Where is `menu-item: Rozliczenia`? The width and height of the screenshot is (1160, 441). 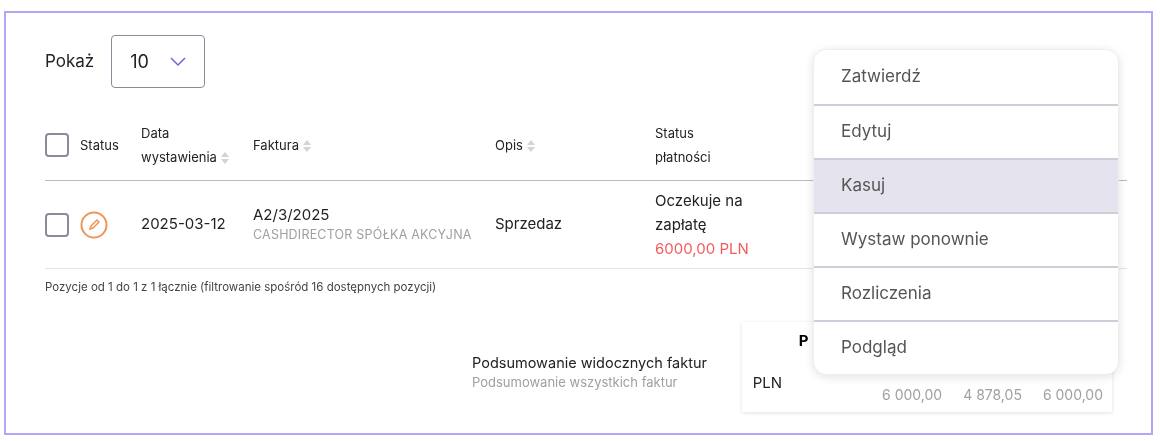
menu-item: Rozliczenia is located at coordinates (966, 293).